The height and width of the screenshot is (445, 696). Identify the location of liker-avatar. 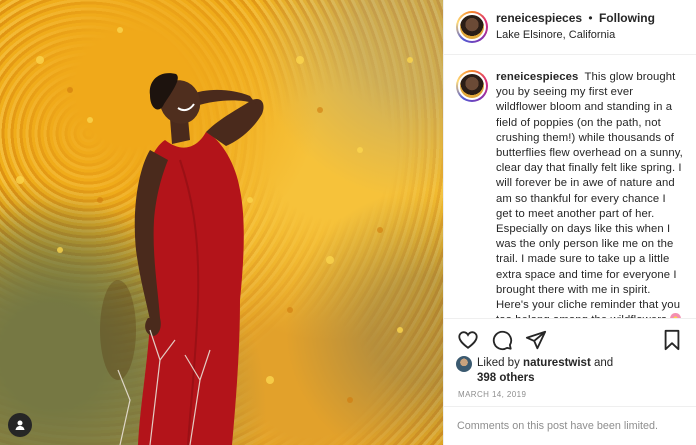
(464, 364).